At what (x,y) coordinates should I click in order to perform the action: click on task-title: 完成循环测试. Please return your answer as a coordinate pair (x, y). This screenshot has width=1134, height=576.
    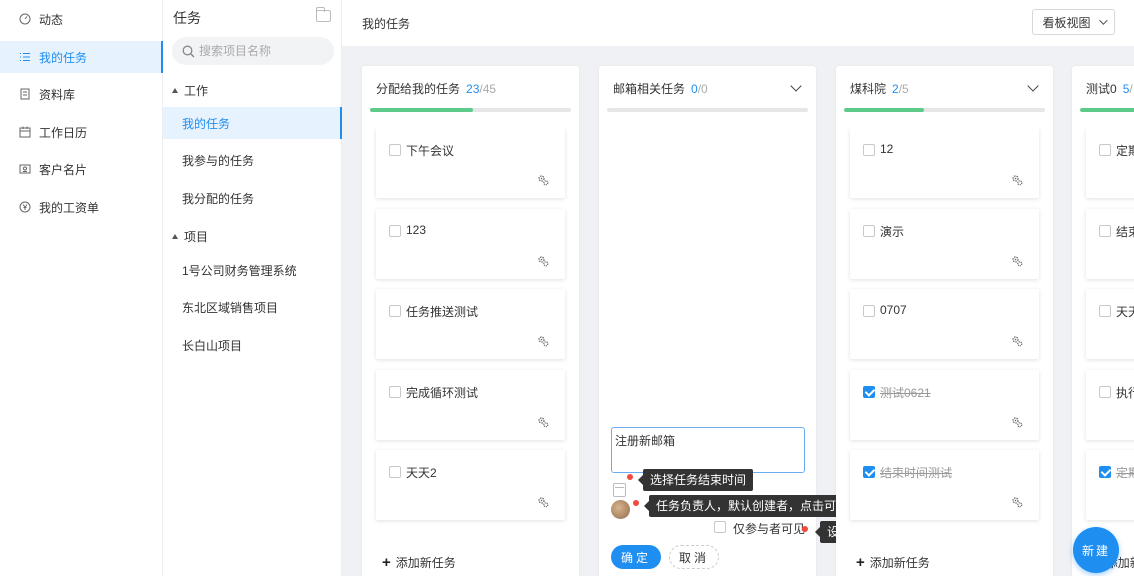
    Looking at the image, I should click on (442, 393).